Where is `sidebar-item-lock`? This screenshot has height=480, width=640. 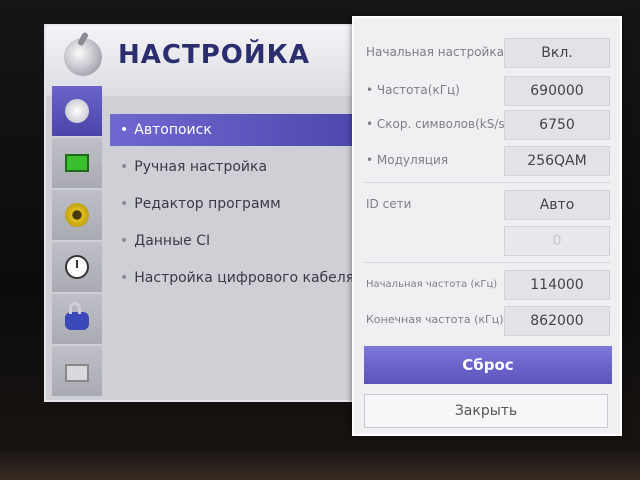
sidebar-item-lock is located at coordinates (77, 319).